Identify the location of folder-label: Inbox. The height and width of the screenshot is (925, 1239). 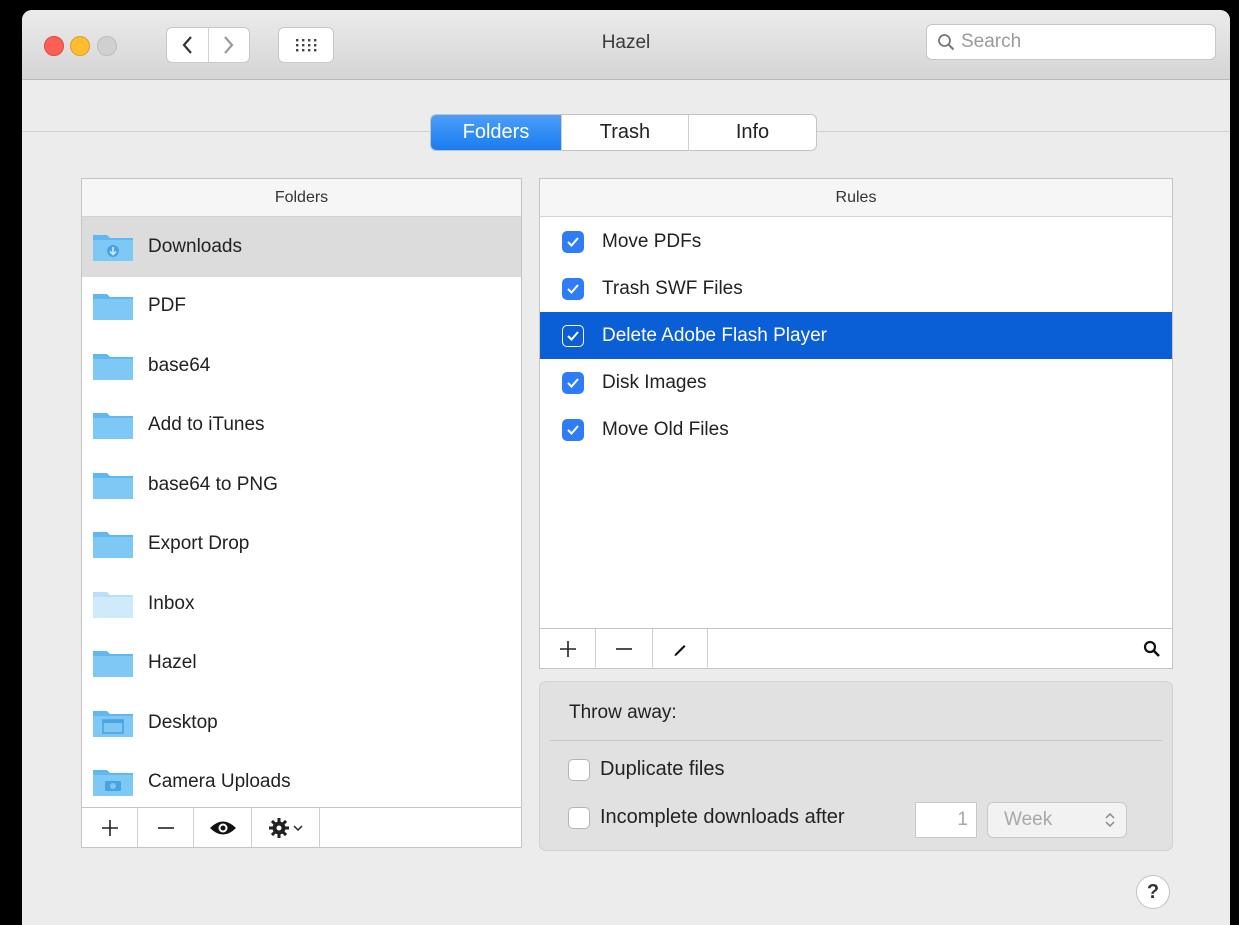
(171, 603).